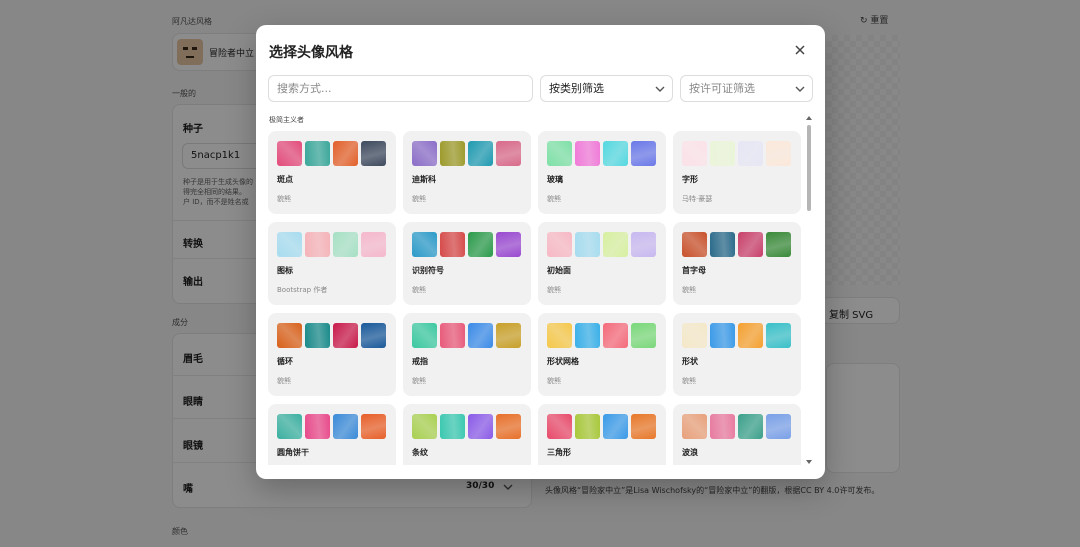 The image size is (1080, 547). What do you see at coordinates (311, 53) in the screenshot?
I see `dialog-title: 选择头像风格` at bounding box center [311, 53].